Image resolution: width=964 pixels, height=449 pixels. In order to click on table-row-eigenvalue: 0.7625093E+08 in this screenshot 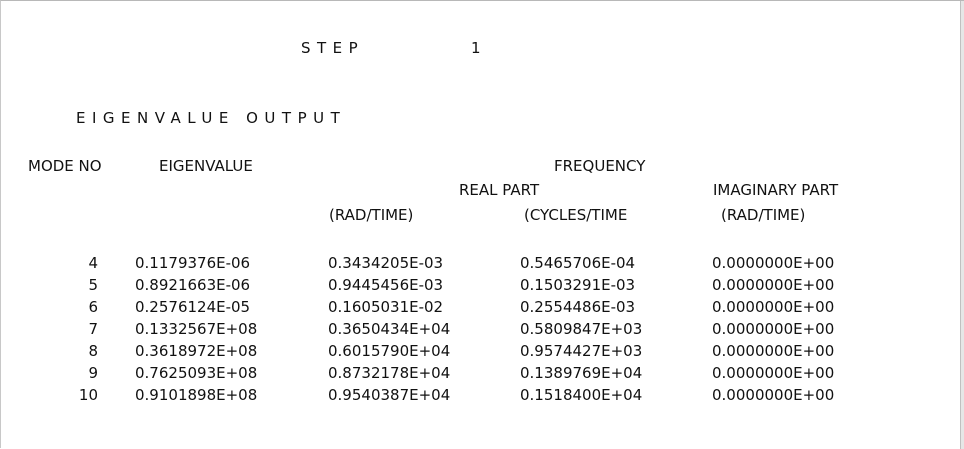, I will do `click(196, 373)`.